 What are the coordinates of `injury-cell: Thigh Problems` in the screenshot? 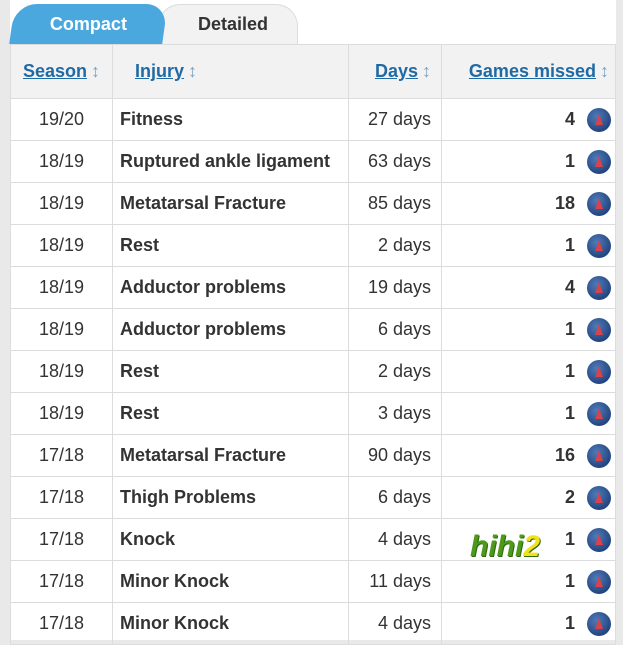 It's located at (230, 497).